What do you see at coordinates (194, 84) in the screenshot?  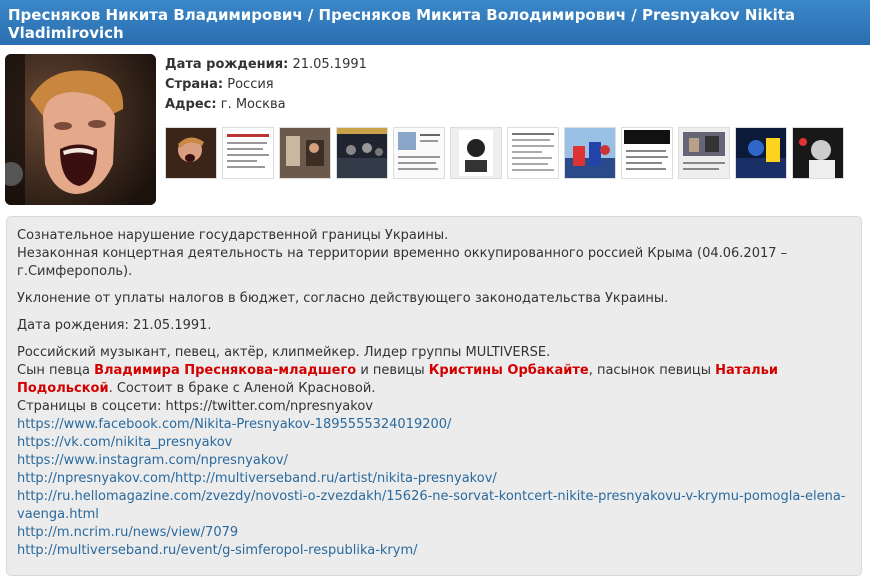 I see `country-label: Страна:` at bounding box center [194, 84].